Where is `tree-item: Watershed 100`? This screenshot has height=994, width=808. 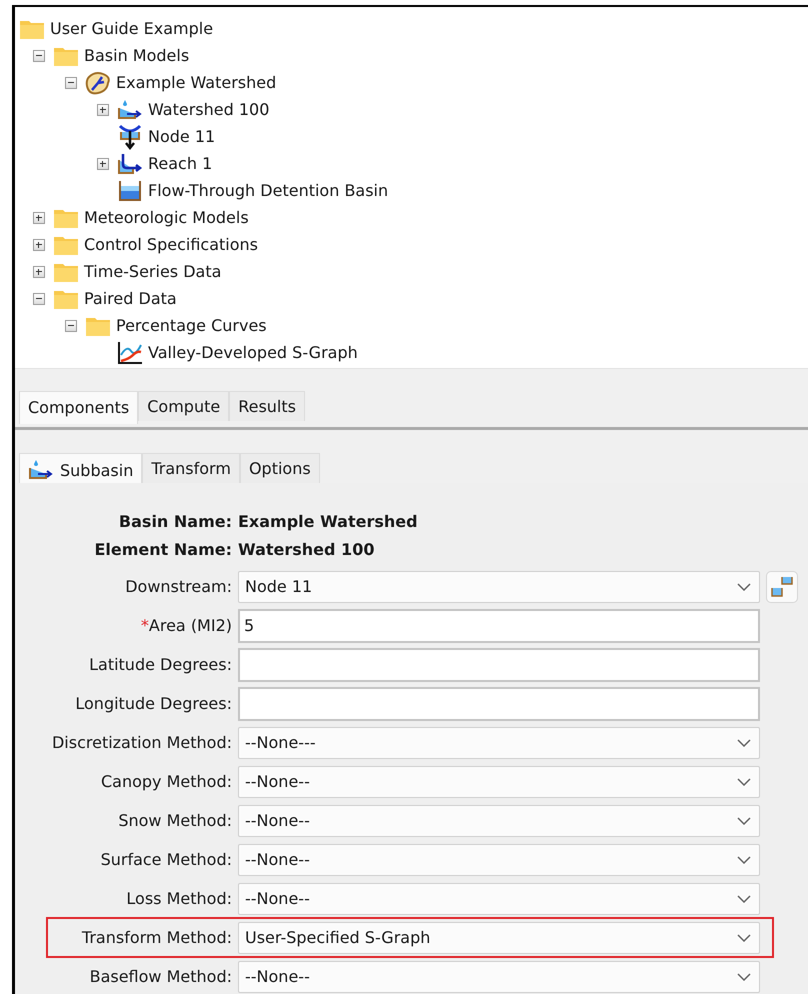 tree-item: Watershed 100 is located at coordinates (209, 109).